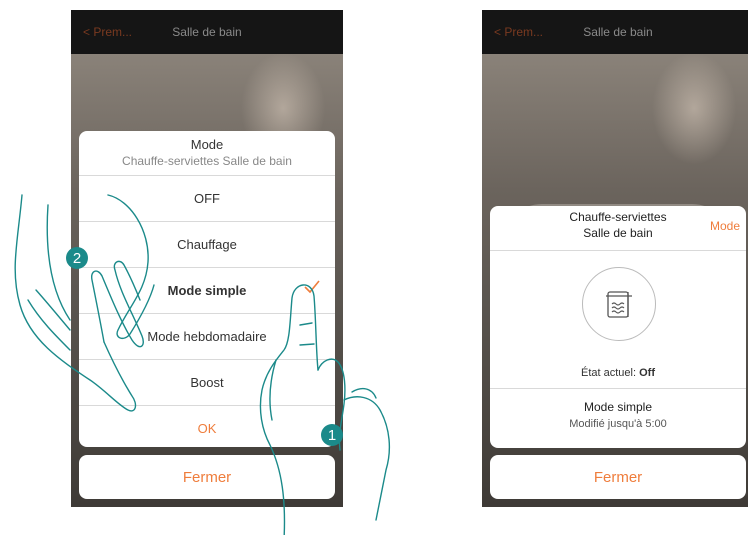 This screenshot has height=535, width=748. What do you see at coordinates (618, 388) in the screenshot?
I see `divider` at bounding box center [618, 388].